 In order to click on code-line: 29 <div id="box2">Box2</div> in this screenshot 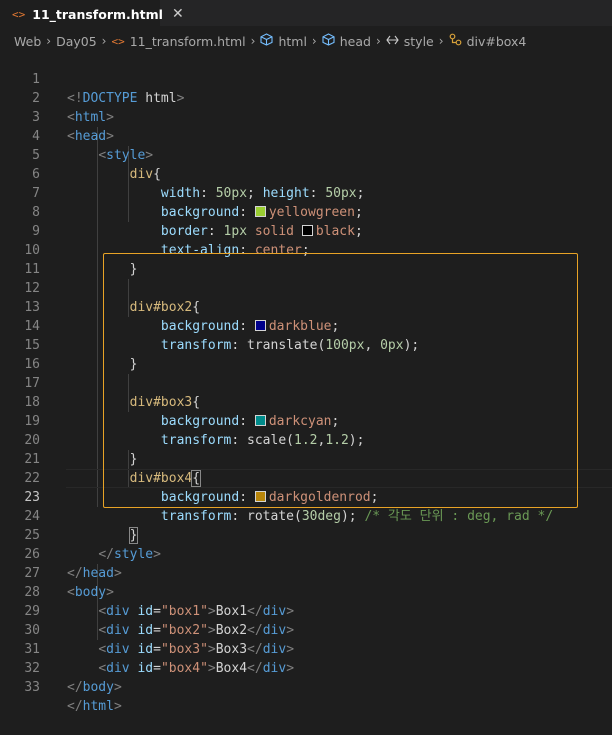, I will do `click(306, 610)`.